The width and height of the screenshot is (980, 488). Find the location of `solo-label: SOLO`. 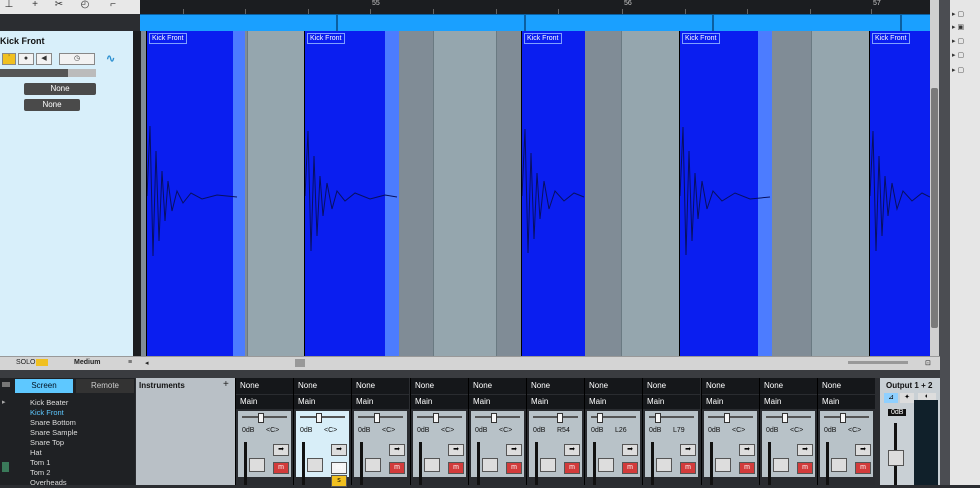

solo-label: SOLO is located at coordinates (25, 362).